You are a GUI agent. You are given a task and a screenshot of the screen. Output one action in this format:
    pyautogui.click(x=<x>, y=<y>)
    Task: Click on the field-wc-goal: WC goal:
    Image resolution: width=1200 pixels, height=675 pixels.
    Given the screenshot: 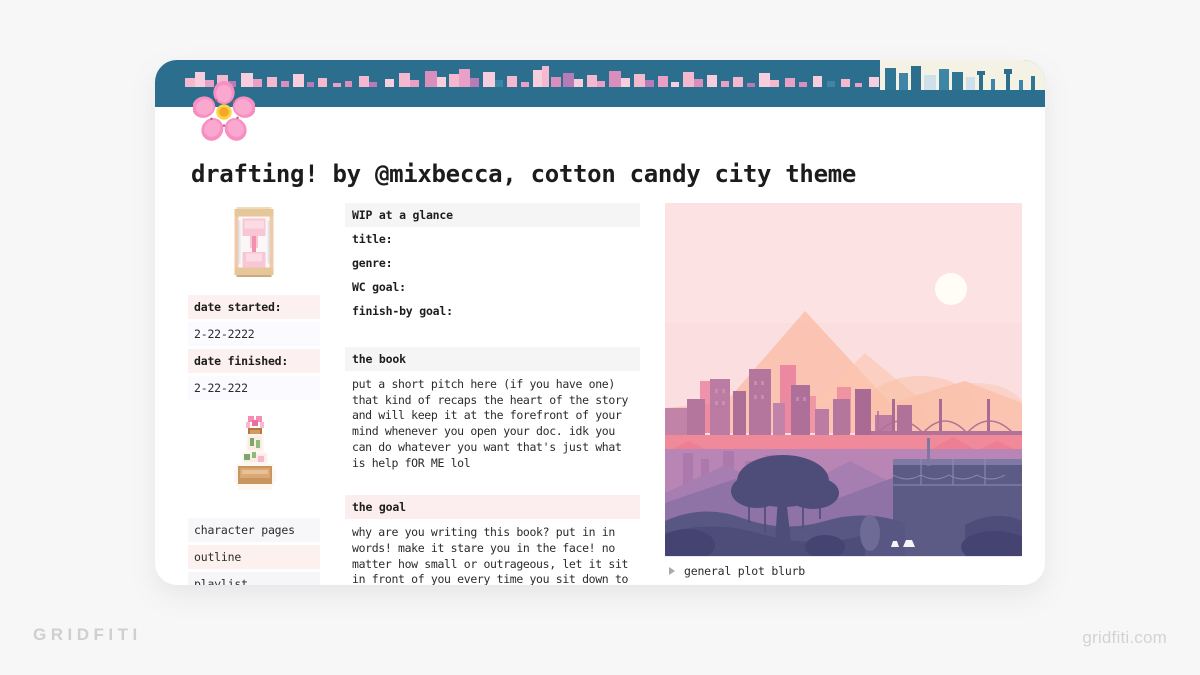 What is the action you would take?
    pyautogui.click(x=492, y=287)
    